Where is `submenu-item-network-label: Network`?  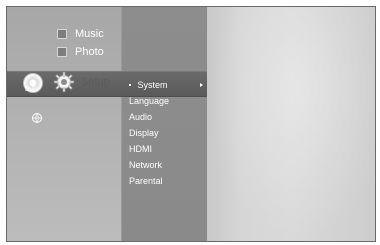
submenu-item-network-label: Network is located at coordinates (146, 165).